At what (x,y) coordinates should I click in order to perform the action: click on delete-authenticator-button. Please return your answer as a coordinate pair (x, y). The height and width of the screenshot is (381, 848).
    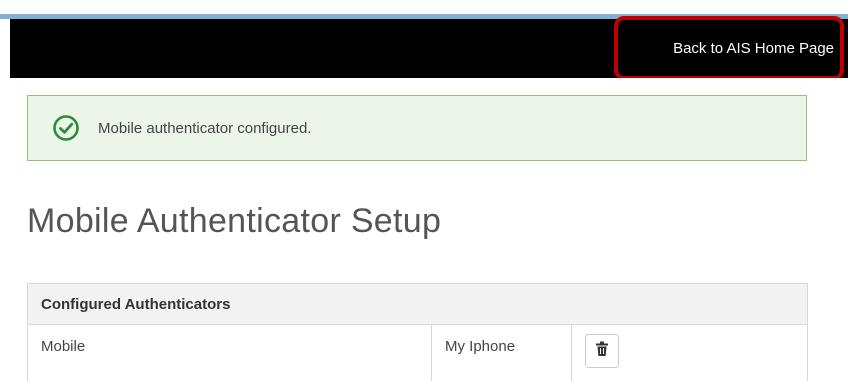
    Looking at the image, I should click on (602, 351).